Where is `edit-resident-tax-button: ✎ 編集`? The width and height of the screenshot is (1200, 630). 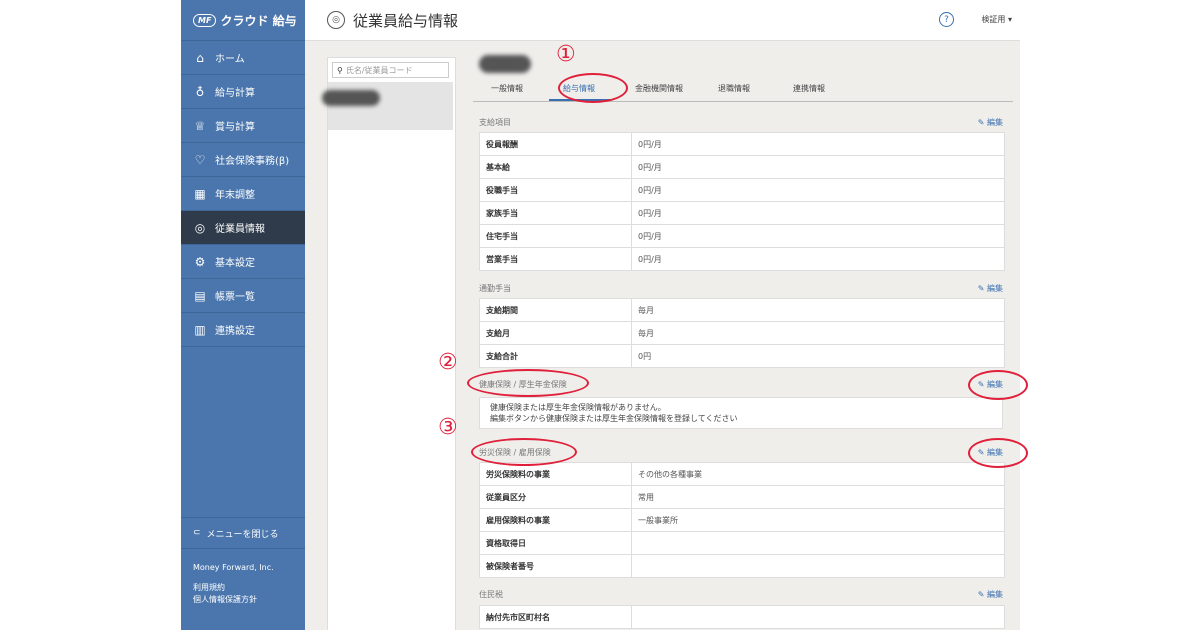
edit-resident-tax-button: ✎ 編集 is located at coordinates (990, 594).